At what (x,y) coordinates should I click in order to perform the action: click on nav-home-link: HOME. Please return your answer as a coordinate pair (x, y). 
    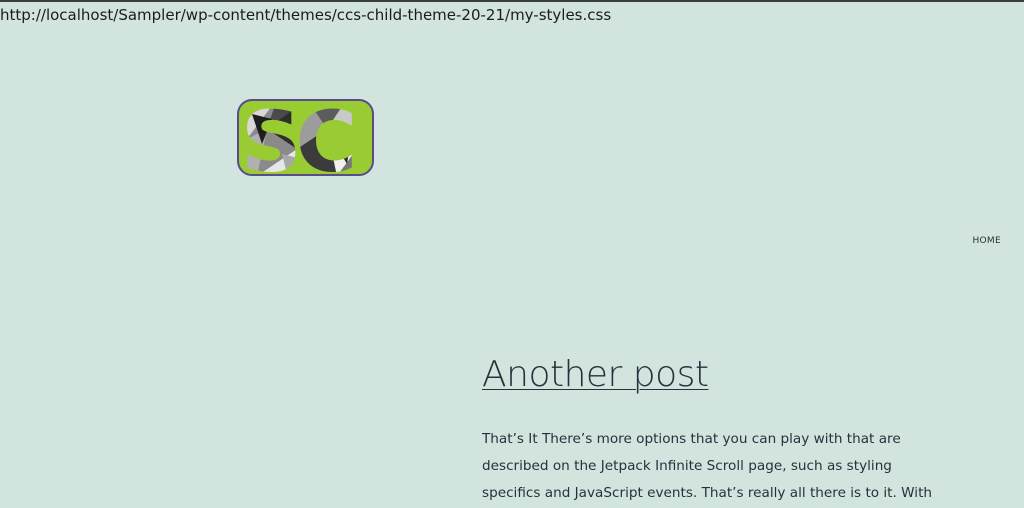
    Looking at the image, I should click on (986, 241).